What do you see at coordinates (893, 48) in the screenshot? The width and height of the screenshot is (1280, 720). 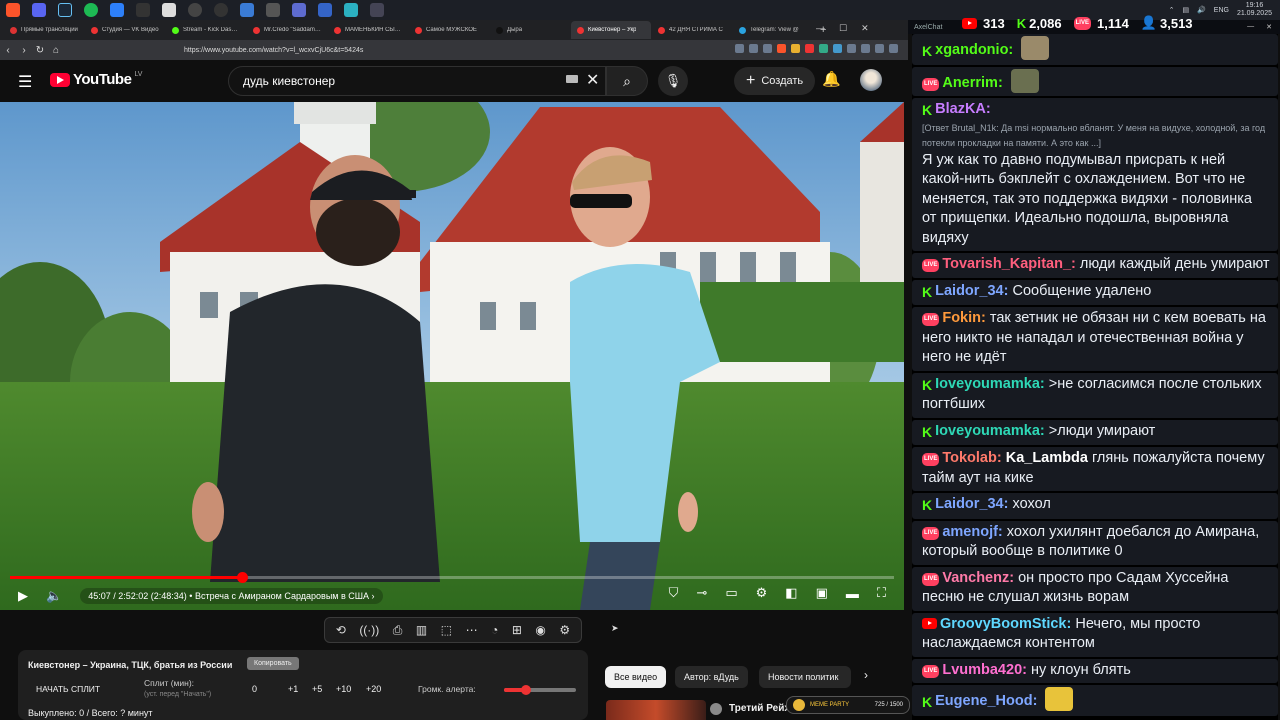 I see `menu-icon` at bounding box center [893, 48].